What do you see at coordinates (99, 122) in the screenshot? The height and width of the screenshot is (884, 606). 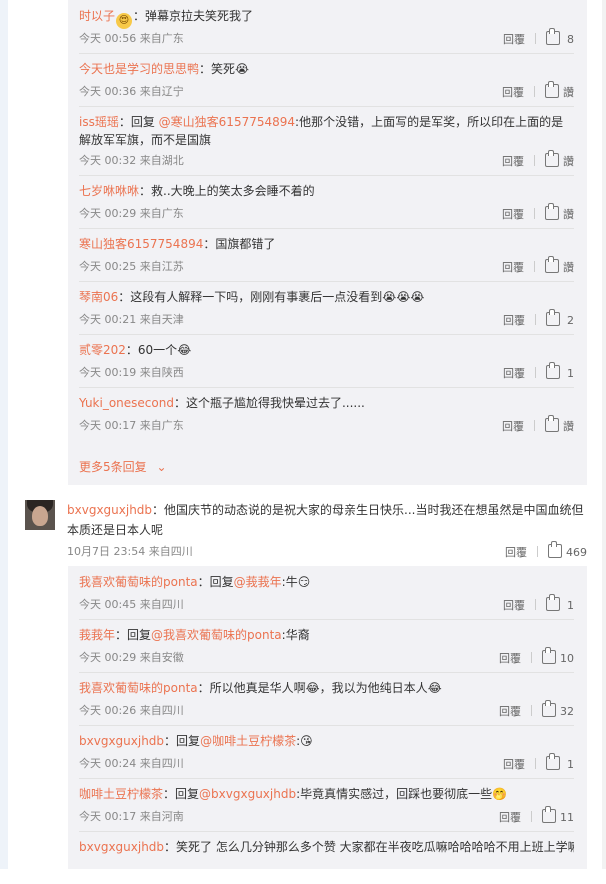 I see `username: iss瑶瑶` at bounding box center [99, 122].